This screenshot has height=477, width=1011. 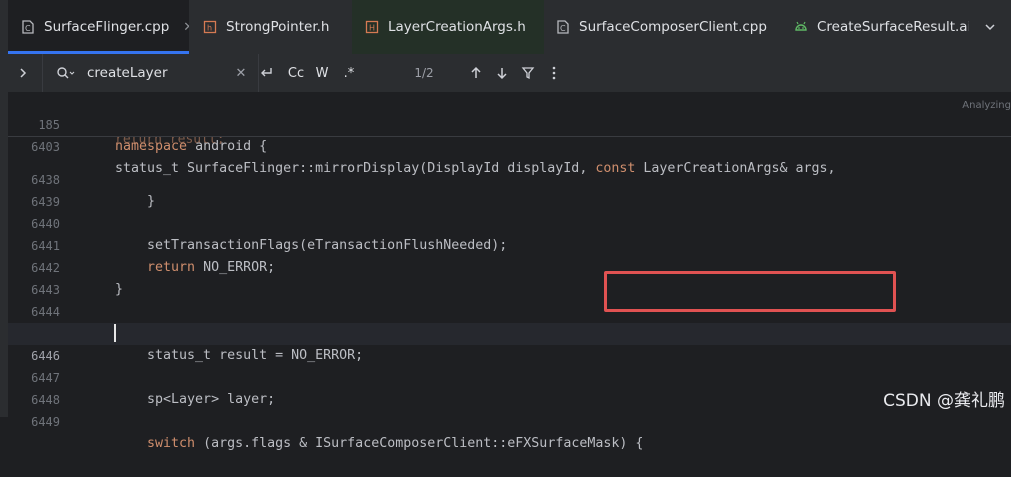 What do you see at coordinates (554, 73) in the screenshot?
I see `more-options-icon` at bounding box center [554, 73].